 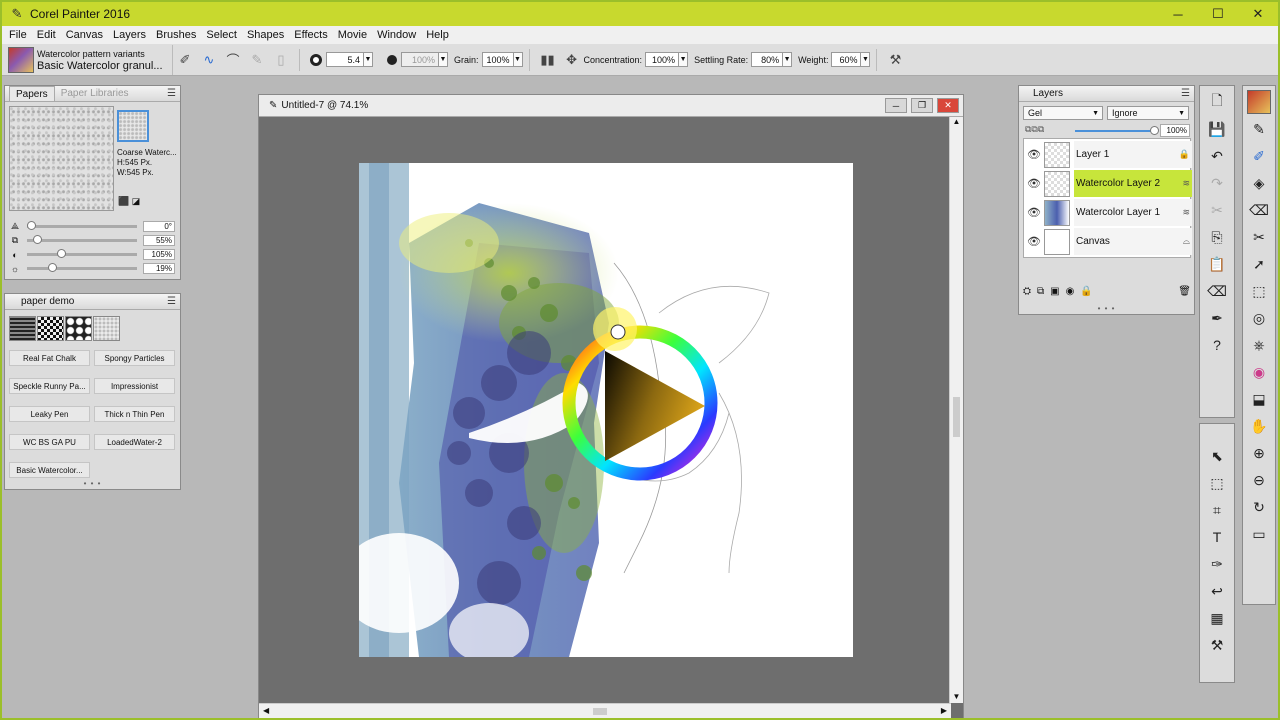 What do you see at coordinates (1178, 14) in the screenshot?
I see `minimize-button: ─` at bounding box center [1178, 14].